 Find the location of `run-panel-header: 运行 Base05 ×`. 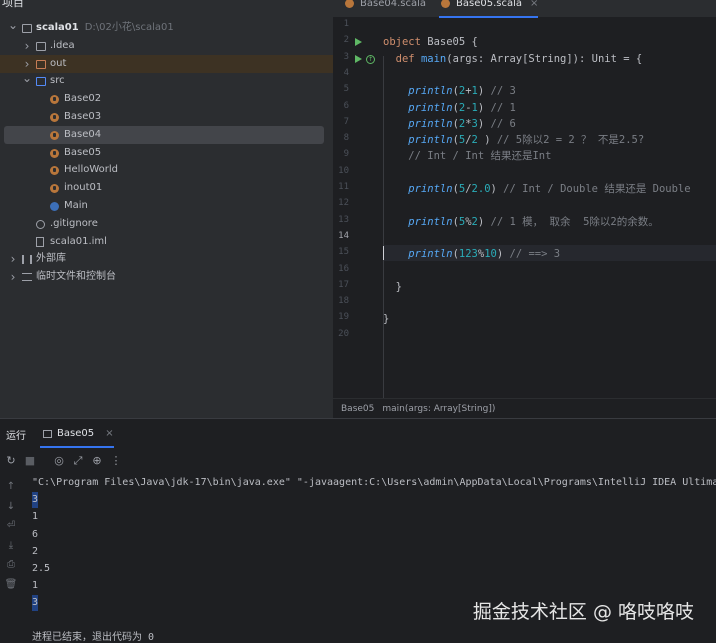

run-panel-header: 运行 Base05 × is located at coordinates (358, 433).